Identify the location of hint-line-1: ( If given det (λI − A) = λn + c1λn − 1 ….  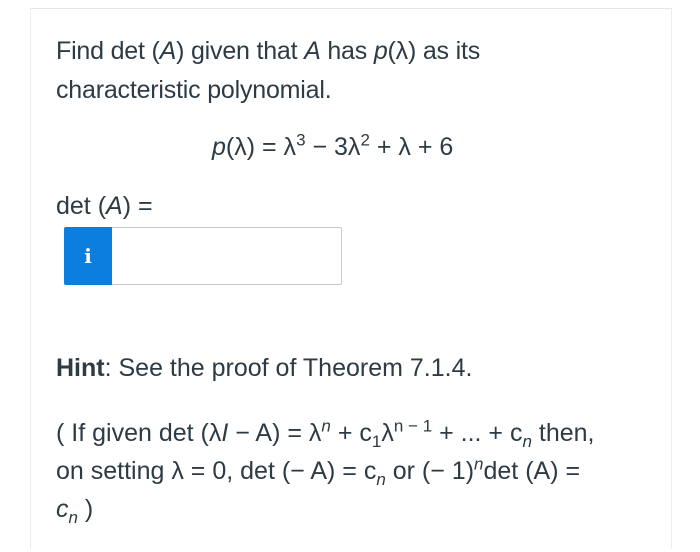
(325, 433).